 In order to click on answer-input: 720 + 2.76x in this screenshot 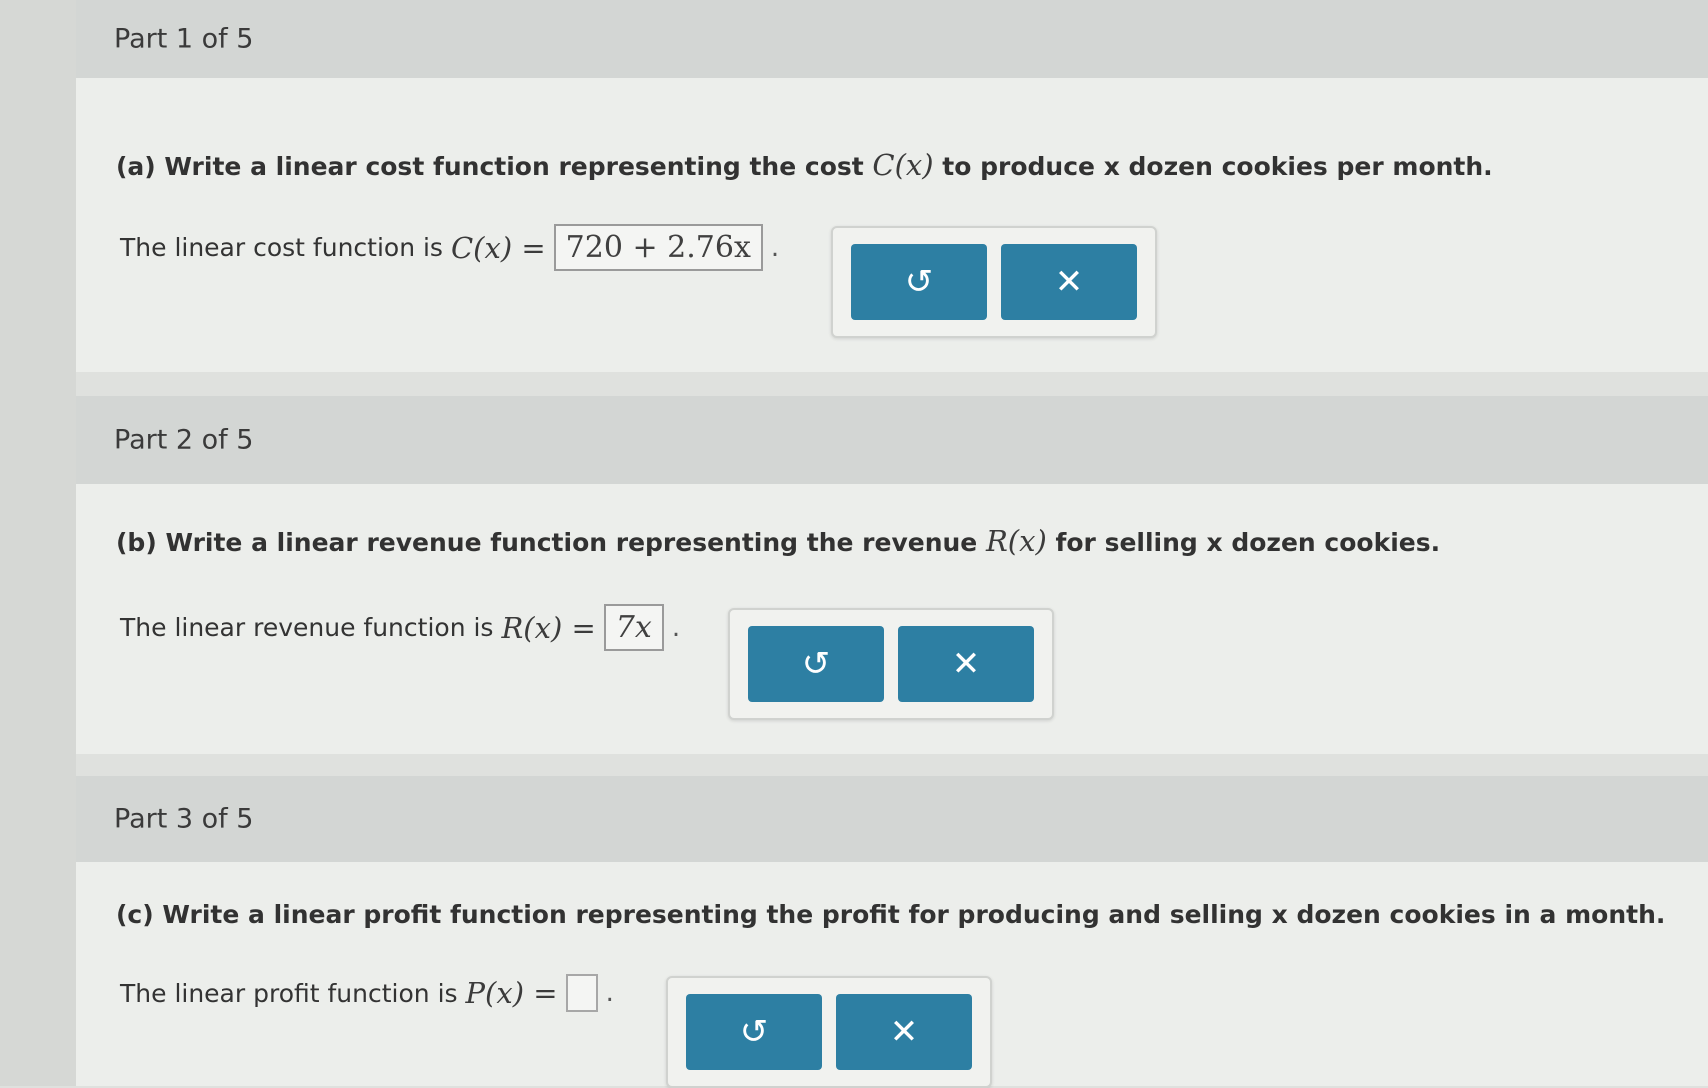, I will do `click(658, 247)`.